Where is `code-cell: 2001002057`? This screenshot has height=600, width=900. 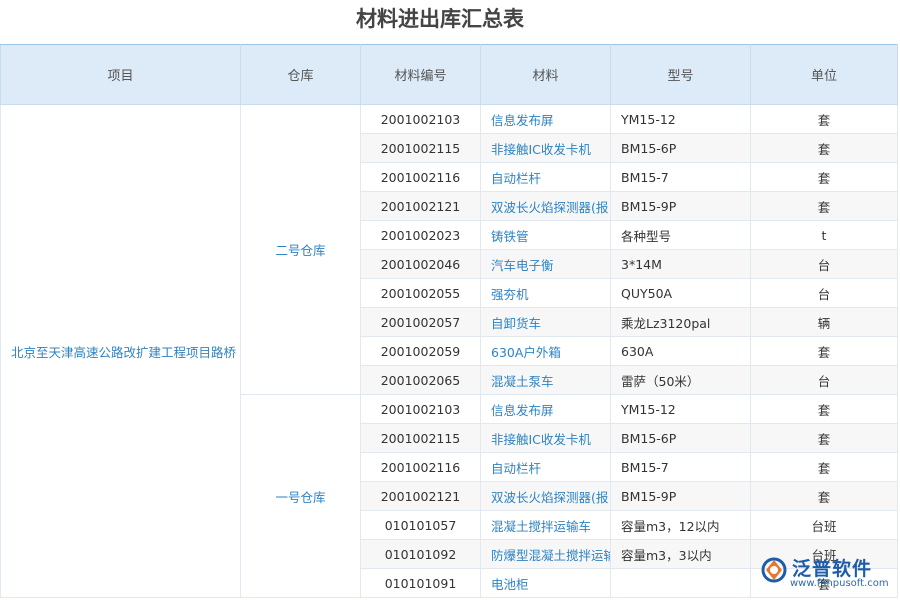 code-cell: 2001002057 is located at coordinates (421, 322).